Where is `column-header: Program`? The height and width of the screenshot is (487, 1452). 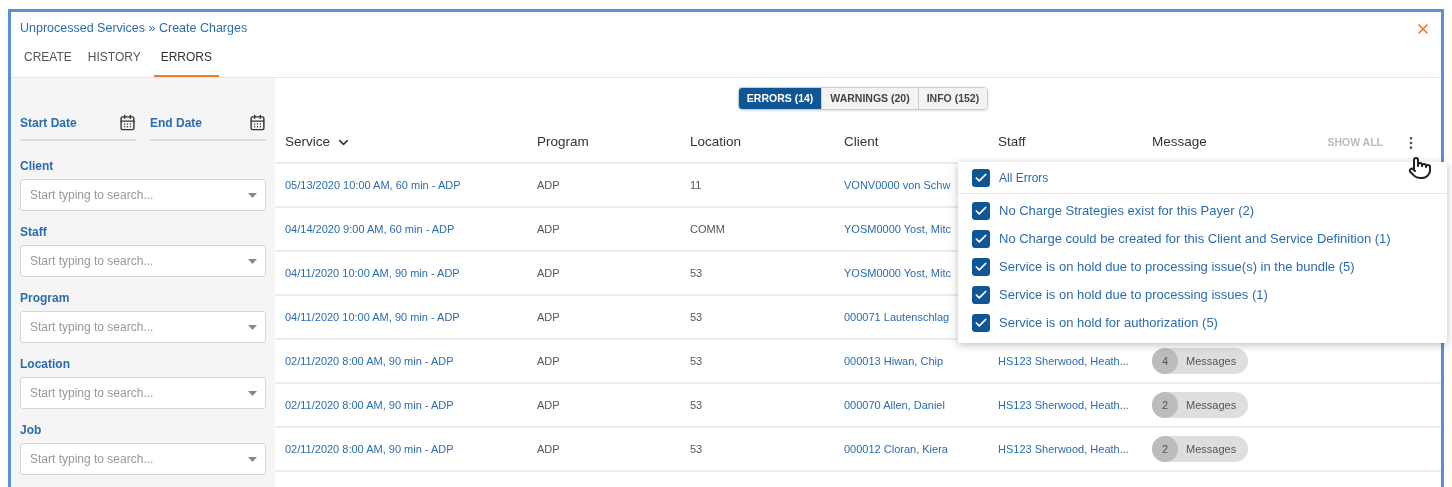 column-header: Program is located at coordinates (563, 142).